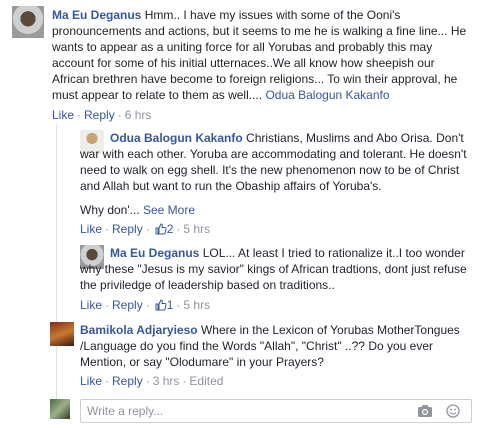 This screenshot has height=428, width=496. Describe the element at coordinates (169, 210) in the screenshot. I see `see-more-link: See More` at that location.